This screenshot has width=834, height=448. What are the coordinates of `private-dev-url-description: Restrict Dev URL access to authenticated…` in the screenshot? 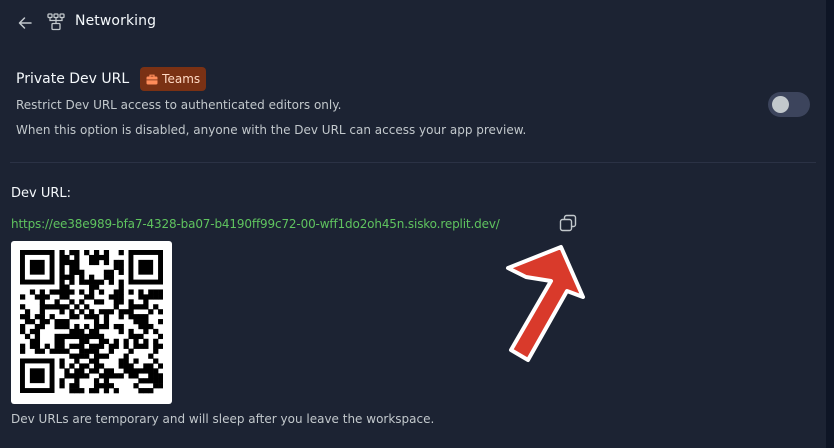 It's located at (179, 105).